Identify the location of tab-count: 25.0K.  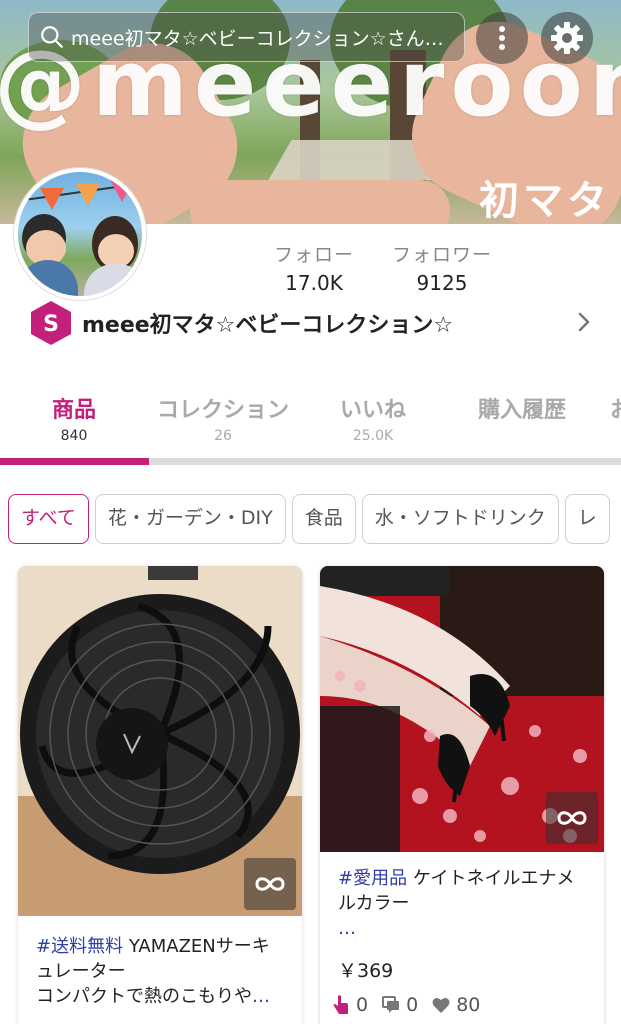
(373, 436).